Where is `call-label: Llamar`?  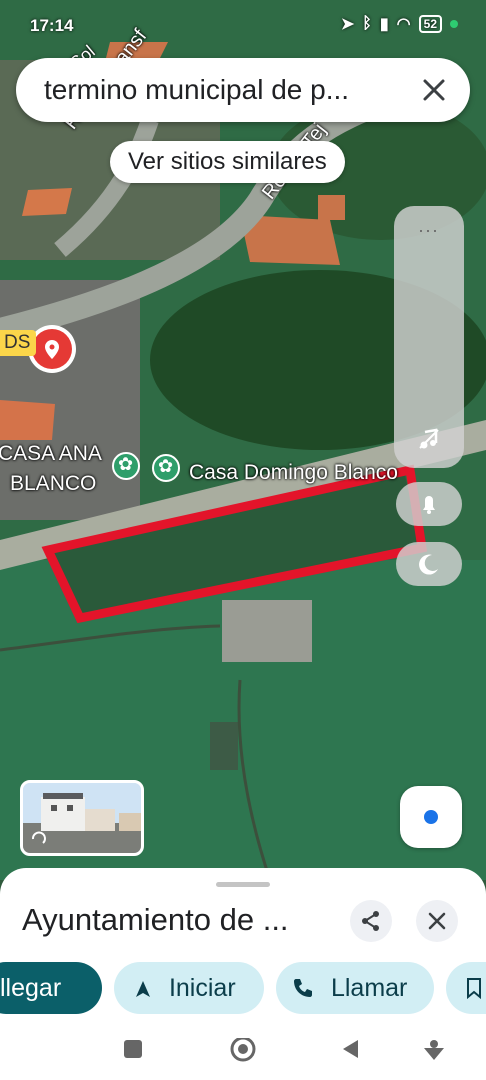 call-label: Llamar is located at coordinates (369, 988).